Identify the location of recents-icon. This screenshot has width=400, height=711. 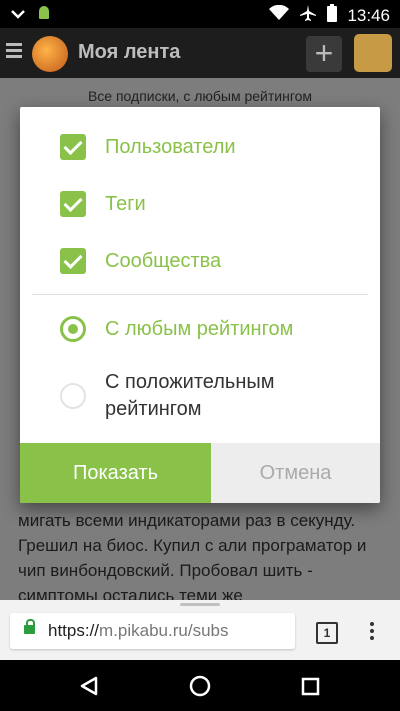
(310, 686).